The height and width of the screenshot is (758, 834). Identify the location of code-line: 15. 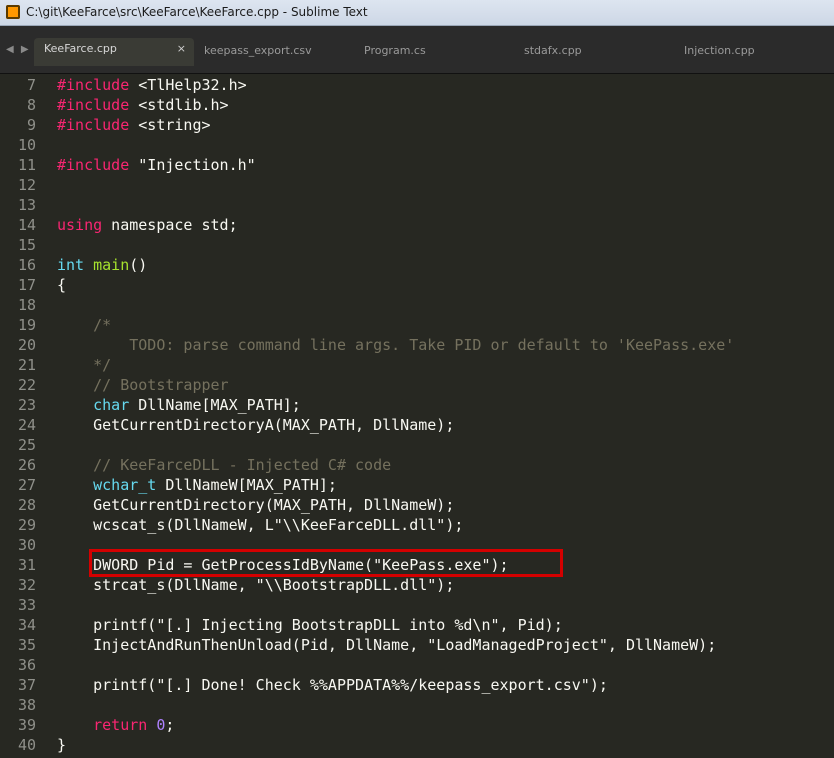
(417, 245).